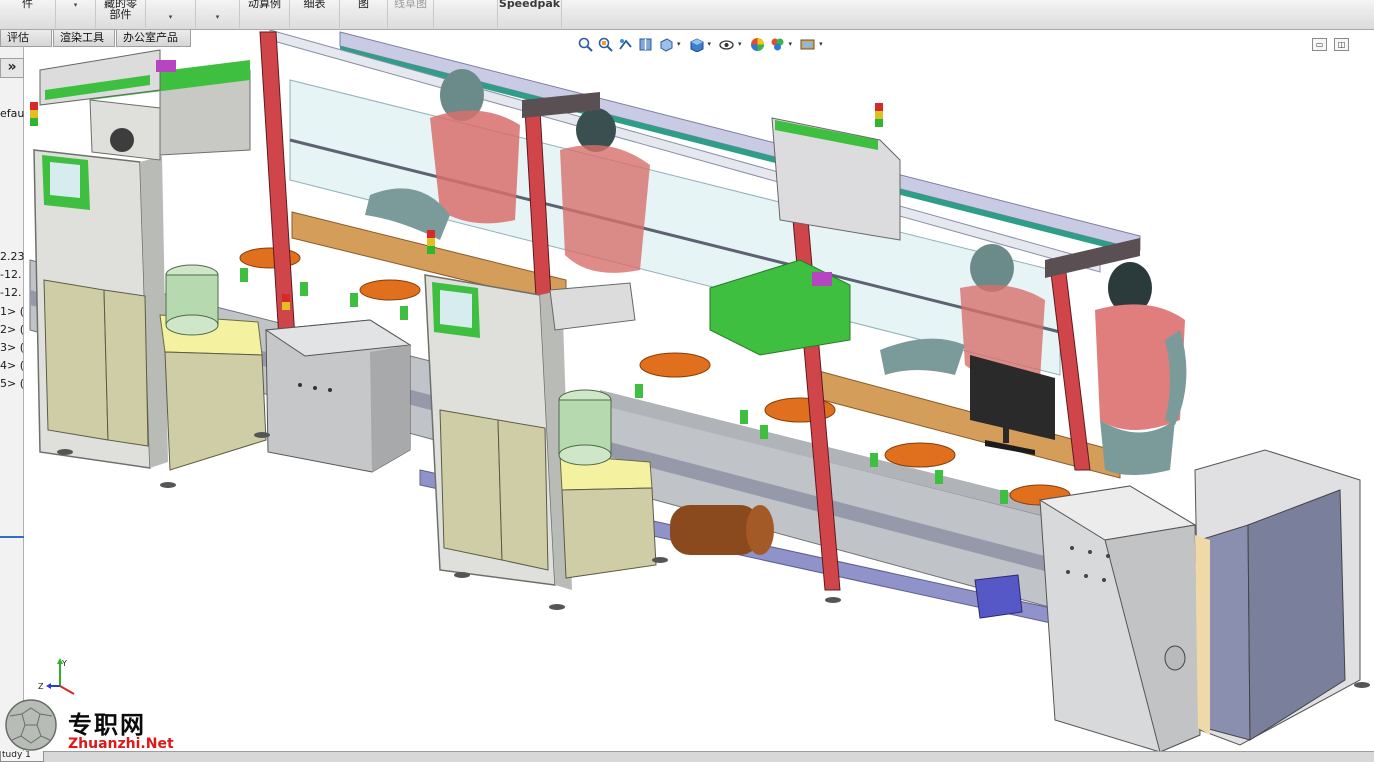 The image size is (1374, 762). What do you see at coordinates (12, 383) in the screenshot?
I see `tree-item: 5> (` at bounding box center [12, 383].